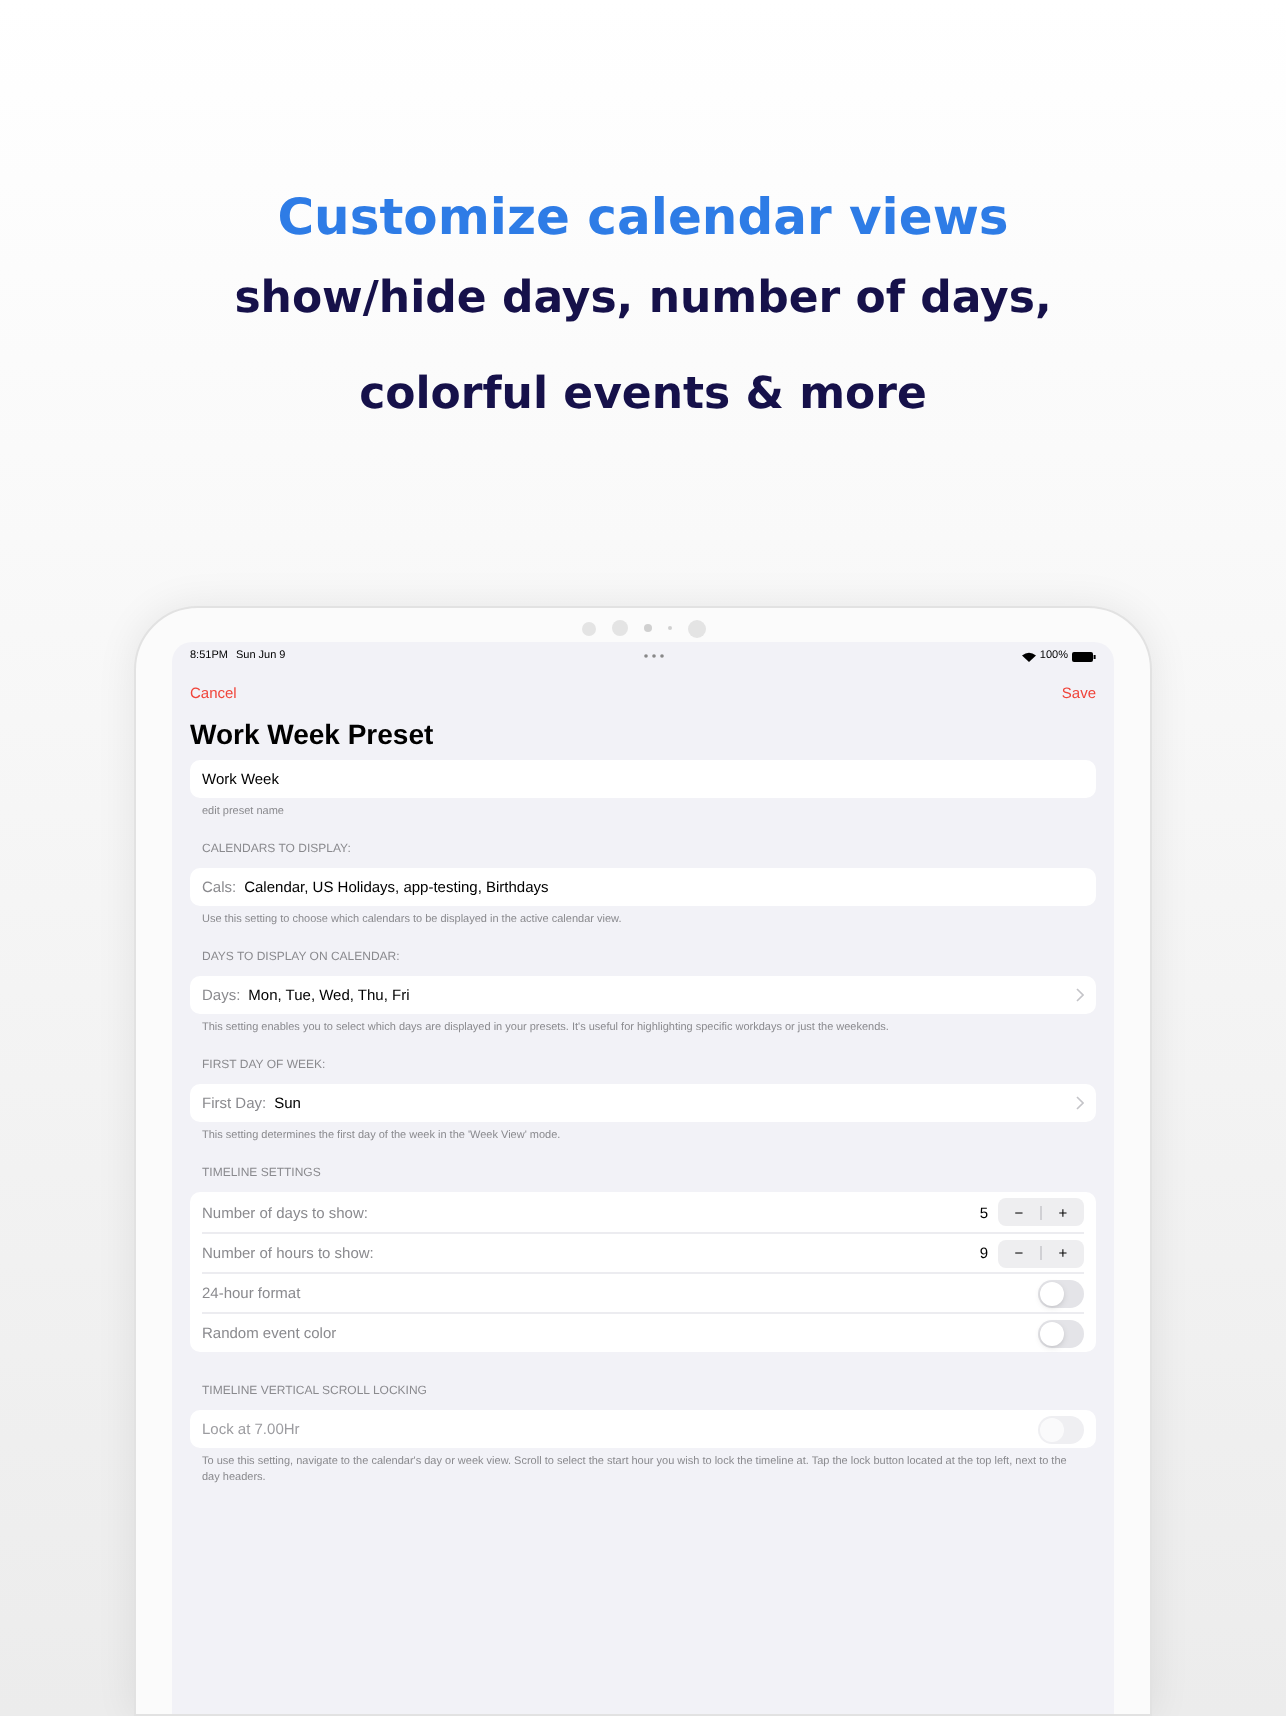  What do you see at coordinates (1028, 656) in the screenshot?
I see `wifi-icon` at bounding box center [1028, 656].